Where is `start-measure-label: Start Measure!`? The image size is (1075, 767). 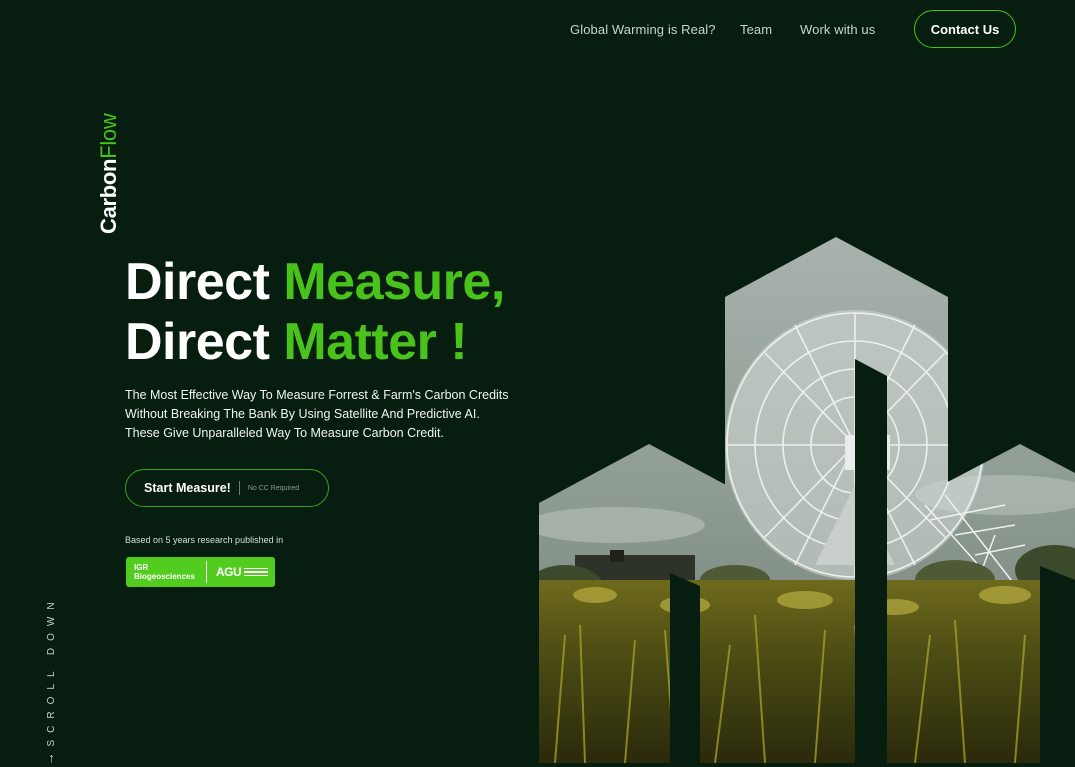
start-measure-label: Start Measure! is located at coordinates (187, 488).